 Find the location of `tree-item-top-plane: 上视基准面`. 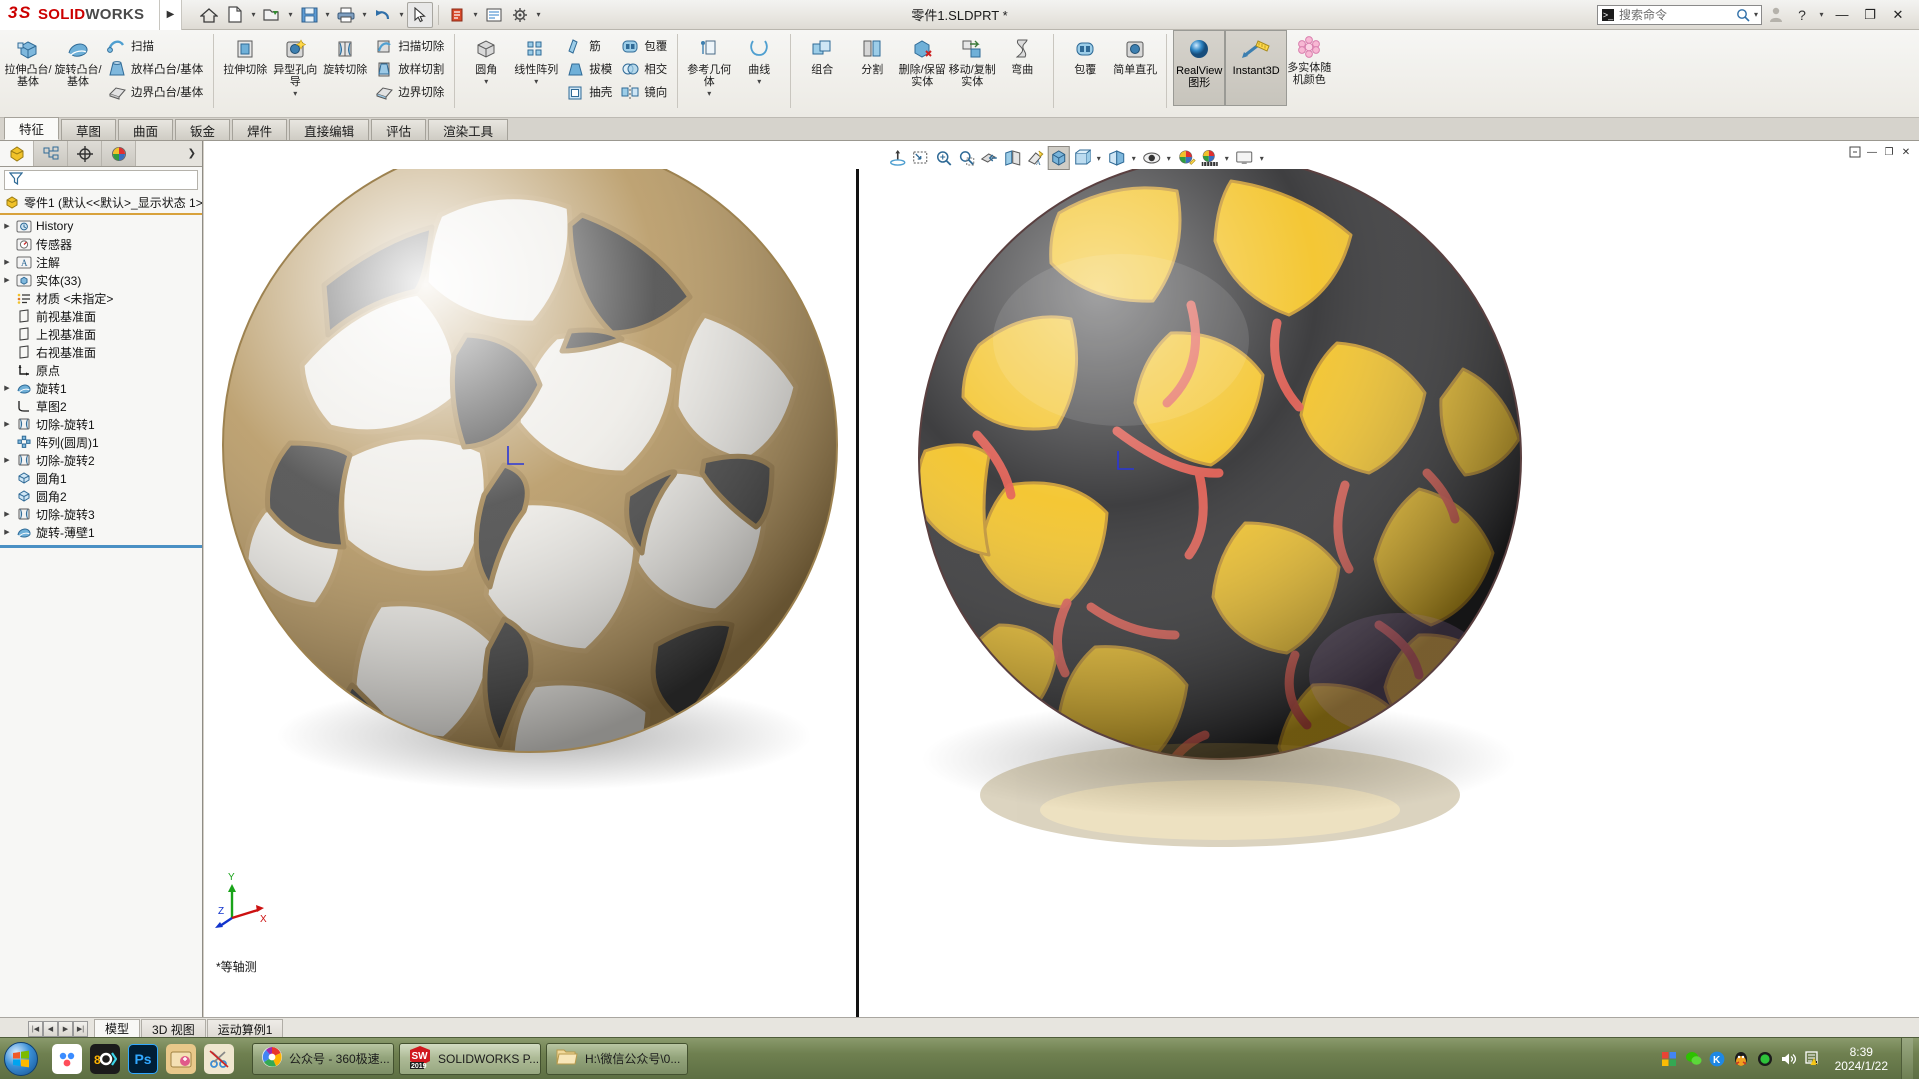

tree-item-top-plane: 上视基准面 is located at coordinates (101, 334).